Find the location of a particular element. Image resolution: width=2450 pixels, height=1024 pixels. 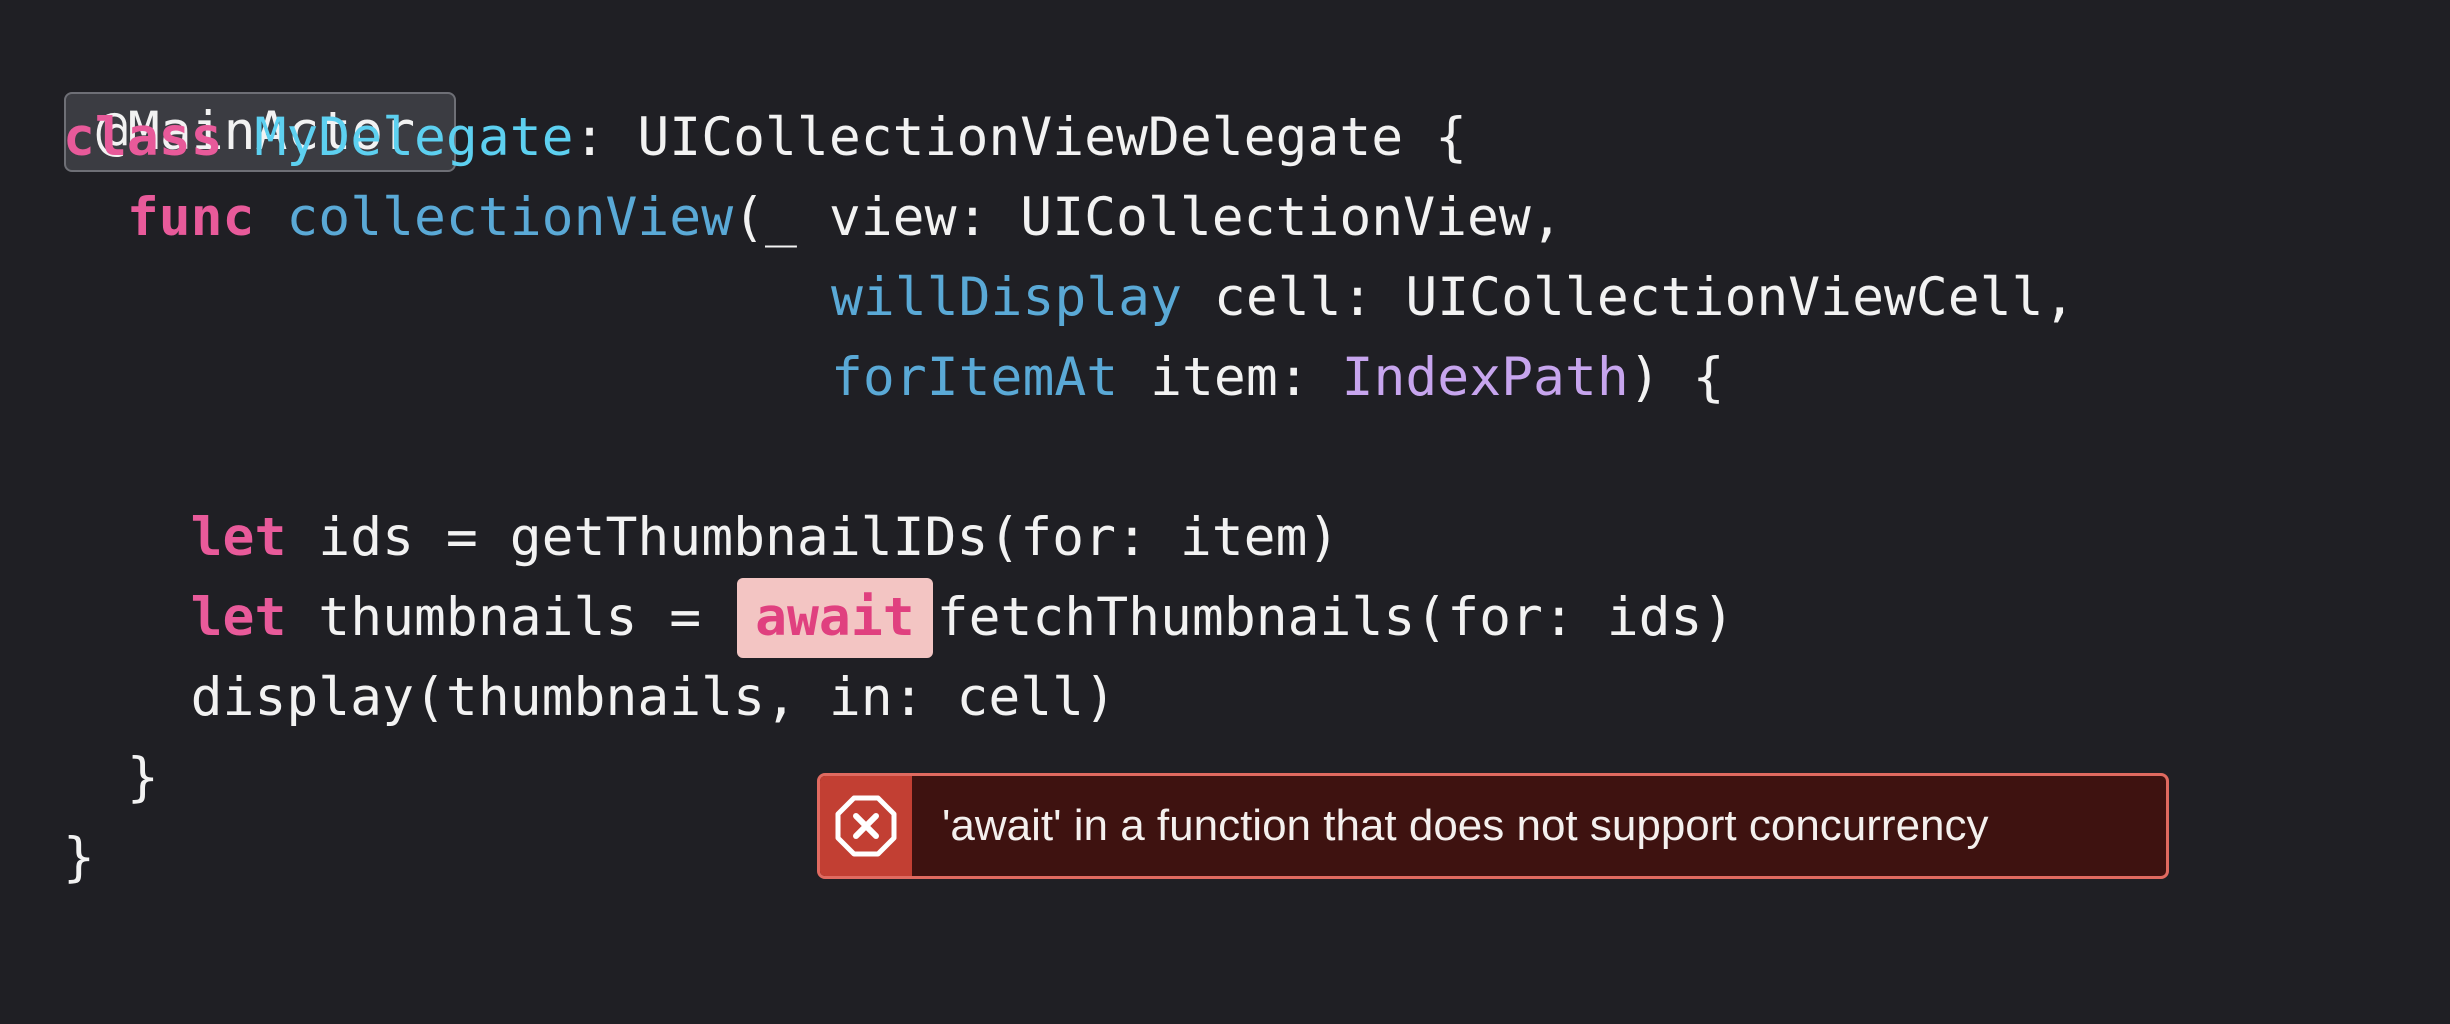

code-line-for-item-at-parameter: forItemAt item: IndexPath) { is located at coordinates (1277, 378).